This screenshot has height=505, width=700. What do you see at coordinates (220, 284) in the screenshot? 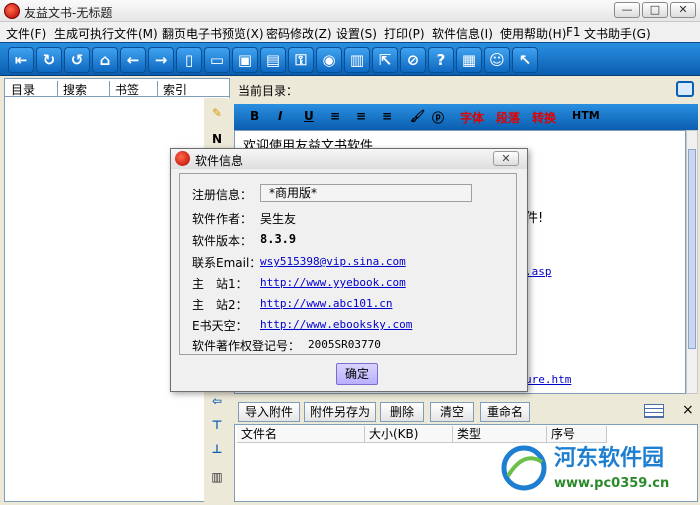
I see `site1-label: 主 站1：` at bounding box center [220, 284].